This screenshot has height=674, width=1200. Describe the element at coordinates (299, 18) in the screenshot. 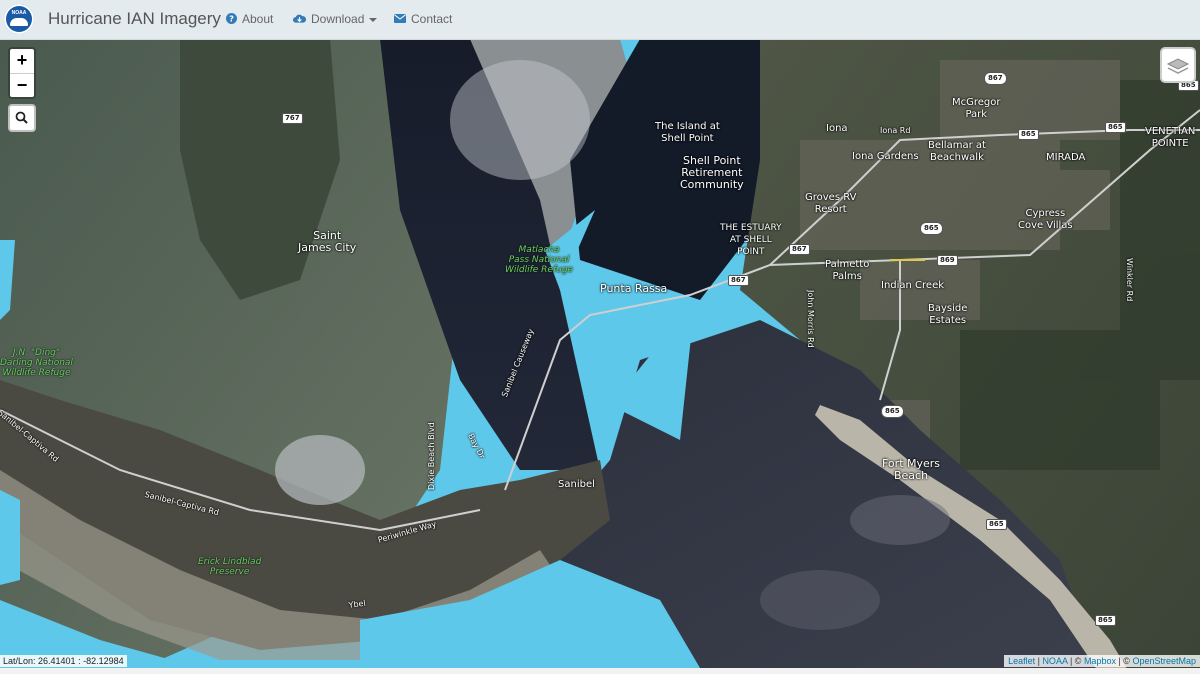

I see `cloud-download-icon` at that location.